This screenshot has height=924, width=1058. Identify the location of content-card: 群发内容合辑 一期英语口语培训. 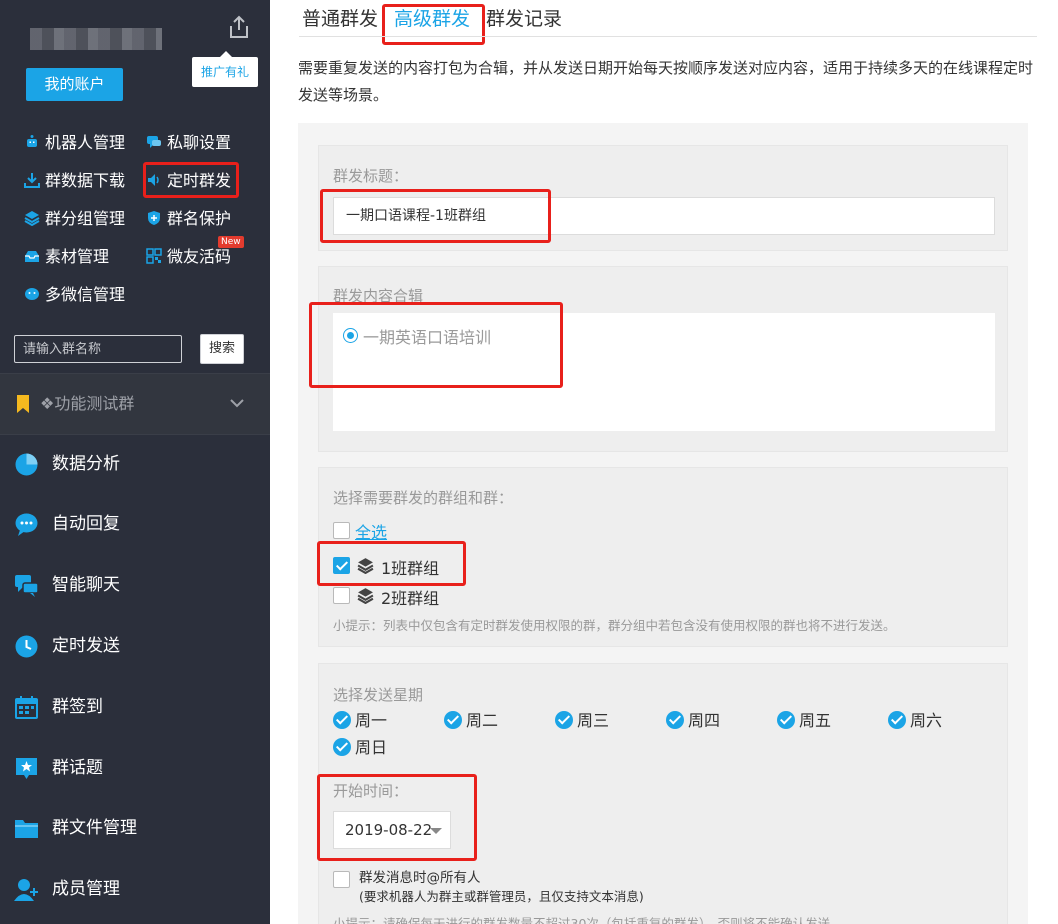
(663, 359).